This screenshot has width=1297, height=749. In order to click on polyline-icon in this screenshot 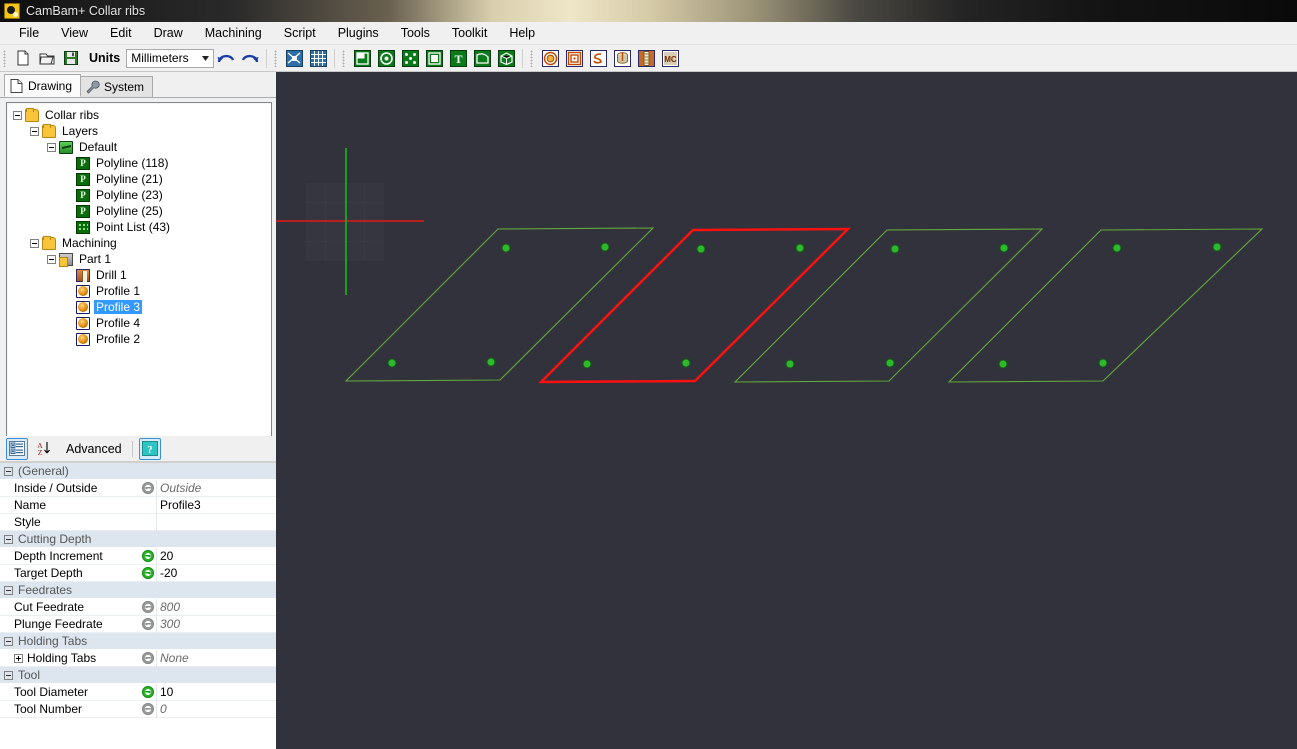, I will do `click(362, 58)`.